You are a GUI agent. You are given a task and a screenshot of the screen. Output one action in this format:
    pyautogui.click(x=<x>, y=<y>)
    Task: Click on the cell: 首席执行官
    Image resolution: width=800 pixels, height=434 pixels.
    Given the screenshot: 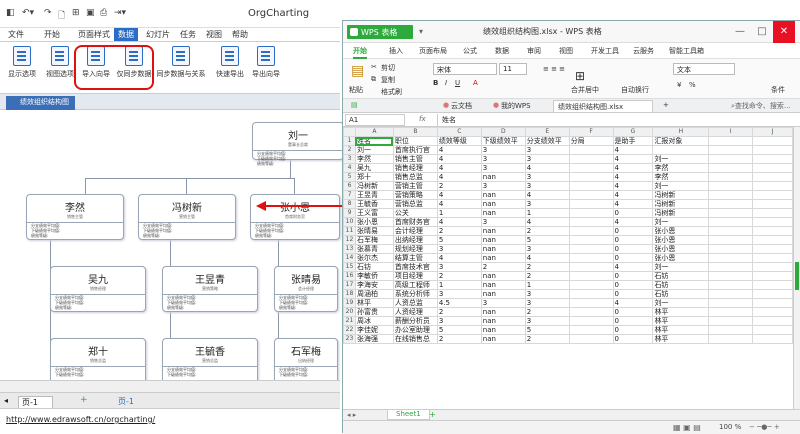 What is the action you would take?
    pyautogui.click(x=415, y=150)
    